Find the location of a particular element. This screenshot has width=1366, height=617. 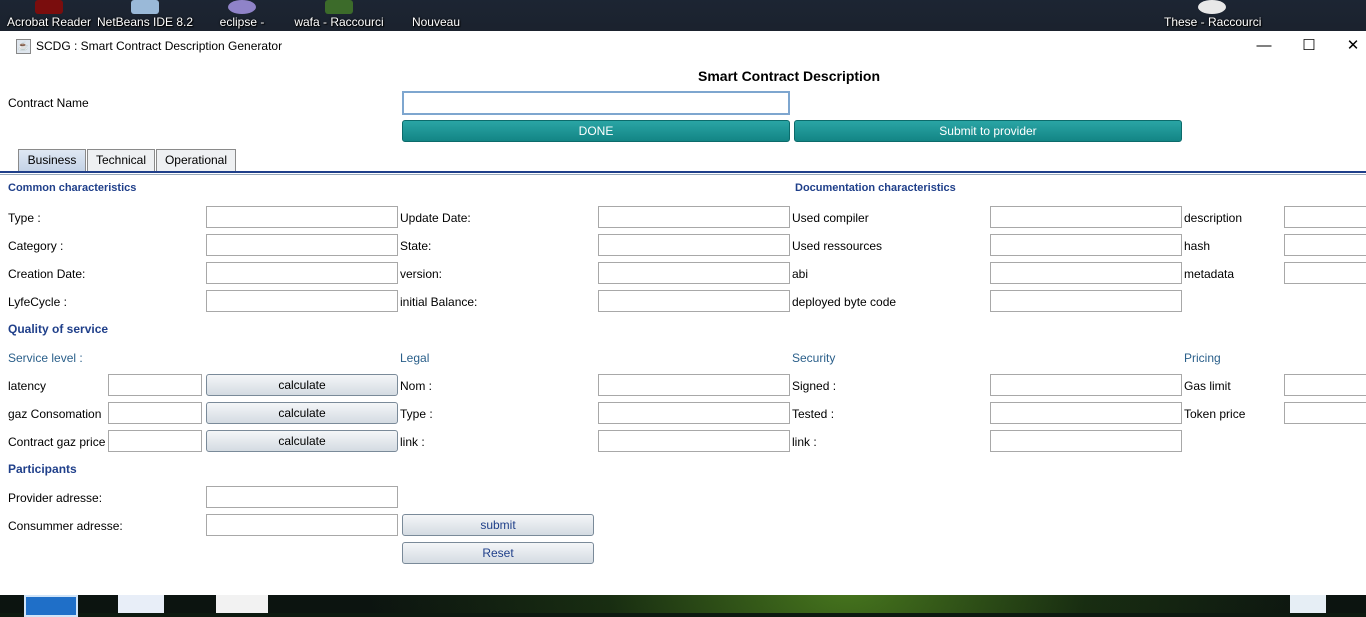

consumer-address-label: Consummer adresse: is located at coordinates (65, 526).